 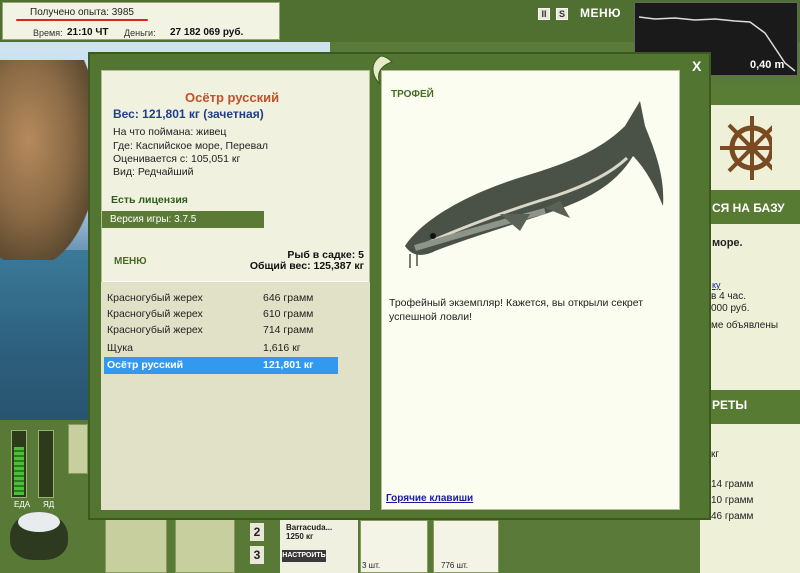 I want to click on catch-name: Осётр русский, so click(x=145, y=365).